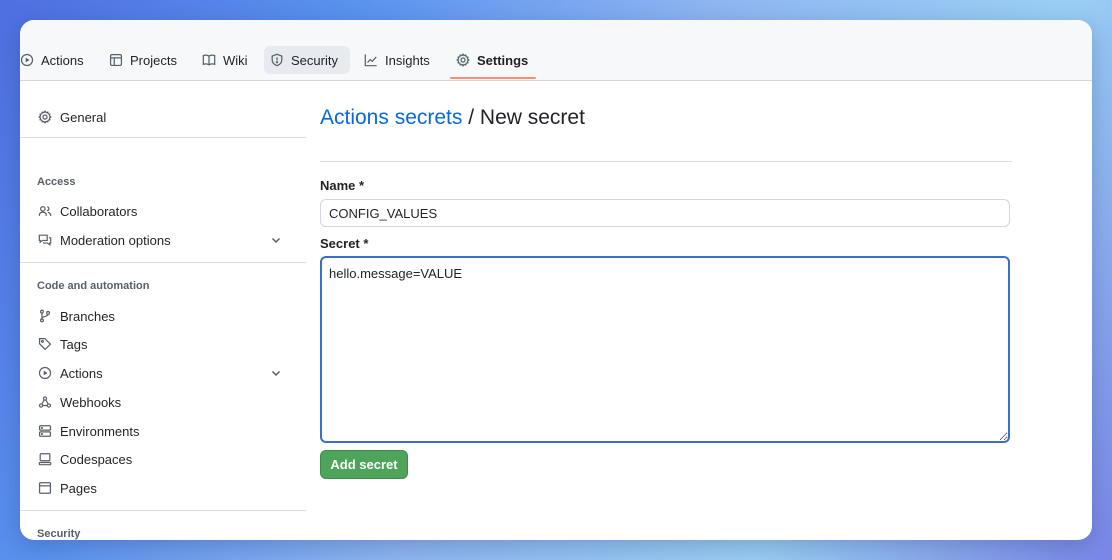 The width and height of the screenshot is (1112, 560). What do you see at coordinates (93, 286) in the screenshot?
I see `sidebar-section-code-automation: Code and automation` at bounding box center [93, 286].